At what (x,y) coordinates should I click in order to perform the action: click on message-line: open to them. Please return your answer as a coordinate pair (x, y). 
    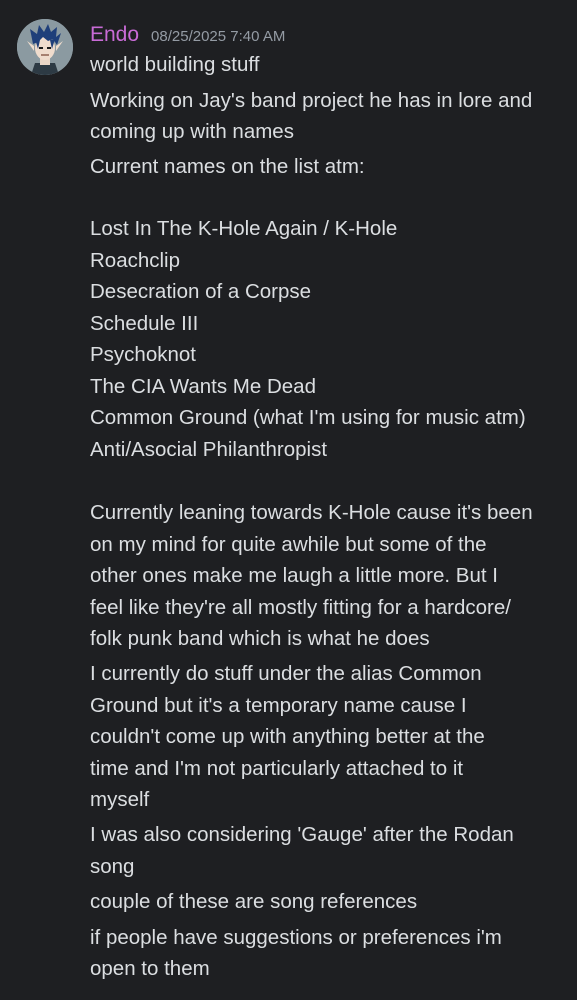
    Looking at the image, I should click on (150, 968).